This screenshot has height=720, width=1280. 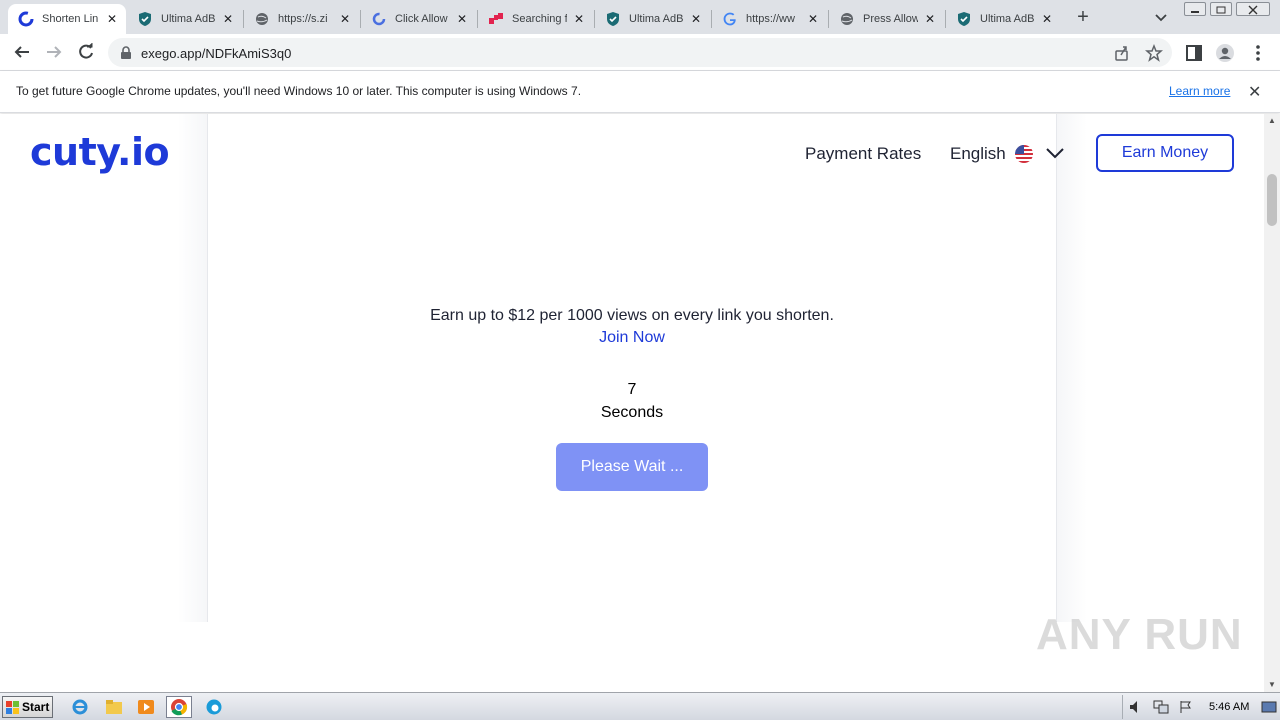 What do you see at coordinates (890, 19) in the screenshot?
I see `tab-title: Press Allow` at bounding box center [890, 19].